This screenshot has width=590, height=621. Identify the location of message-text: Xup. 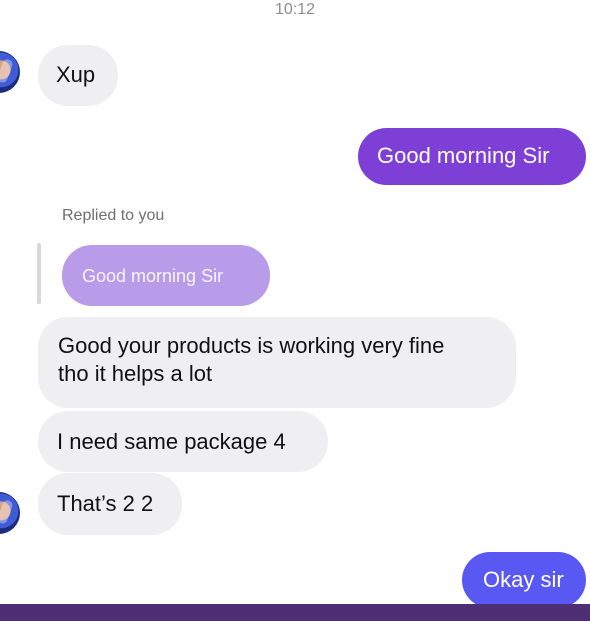
(76, 74).